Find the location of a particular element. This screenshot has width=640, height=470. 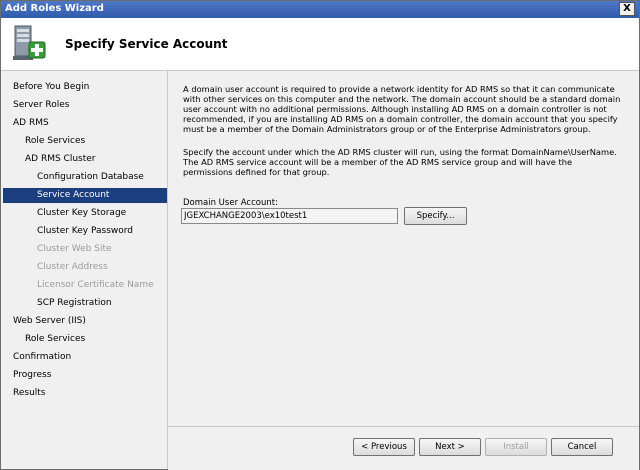

step-results: Results is located at coordinates (85, 393).